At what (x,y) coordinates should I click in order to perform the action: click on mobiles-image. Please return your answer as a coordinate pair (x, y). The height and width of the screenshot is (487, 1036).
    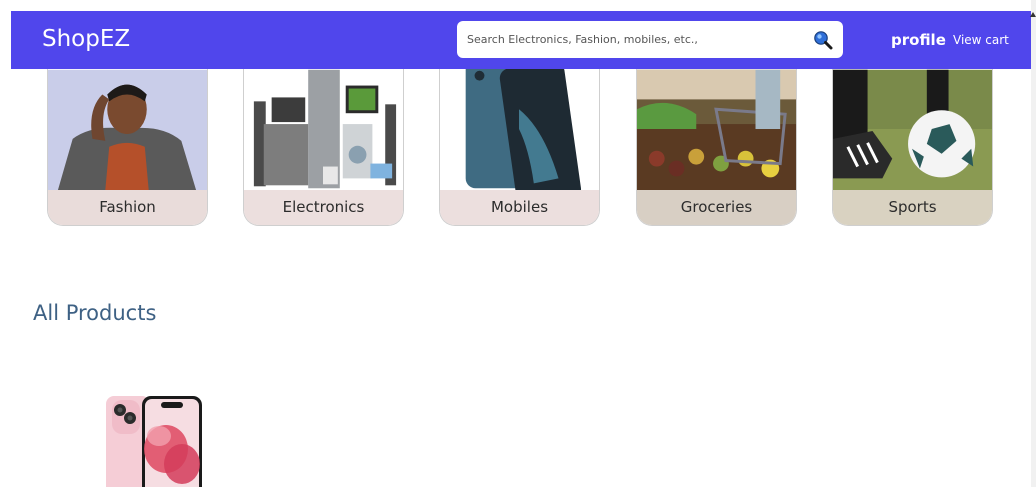
    Looking at the image, I should click on (519, 130).